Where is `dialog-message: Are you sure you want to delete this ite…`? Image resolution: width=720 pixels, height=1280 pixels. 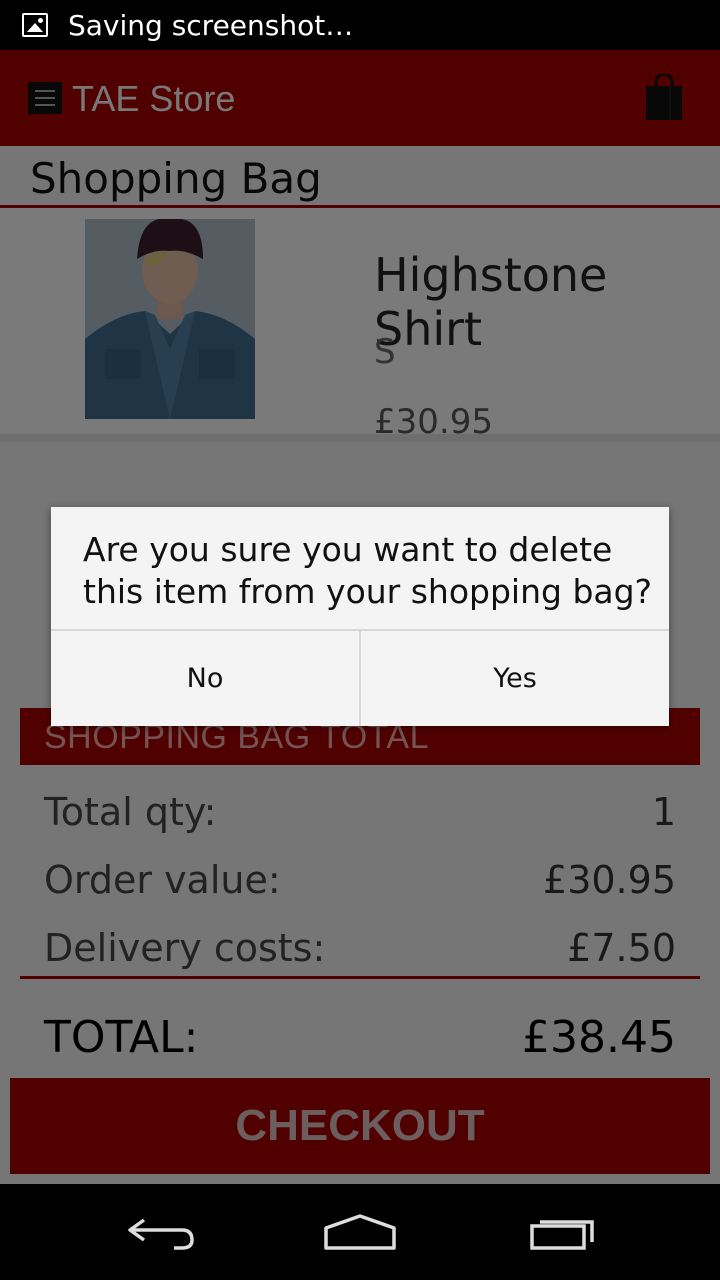
dialog-message: Are you sure you want to delete this ite… is located at coordinates (368, 570).